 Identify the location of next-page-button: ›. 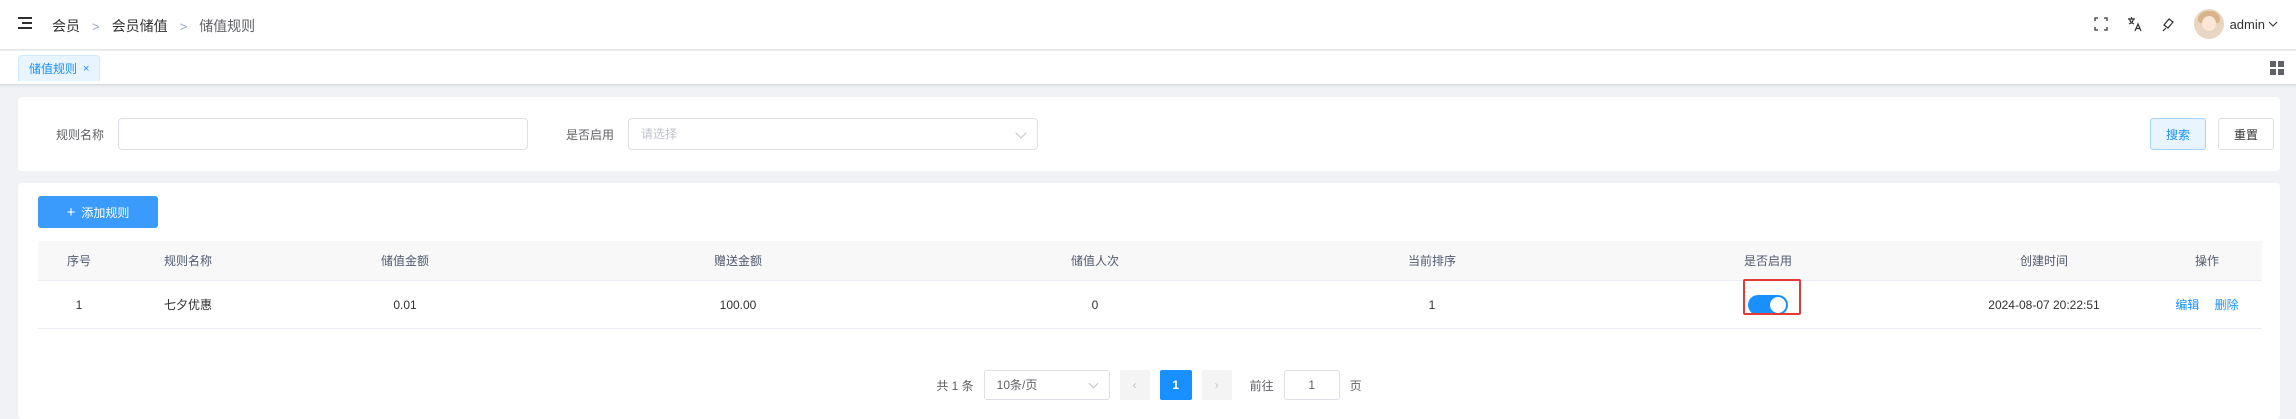
(1216, 385).